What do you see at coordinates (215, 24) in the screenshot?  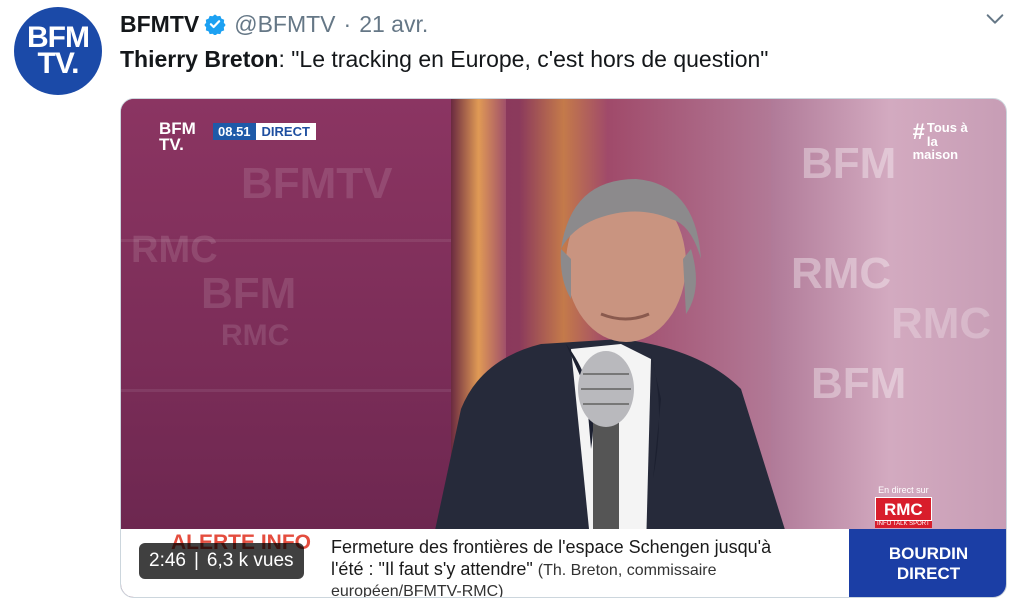 I see `verified-badge-icon` at bounding box center [215, 24].